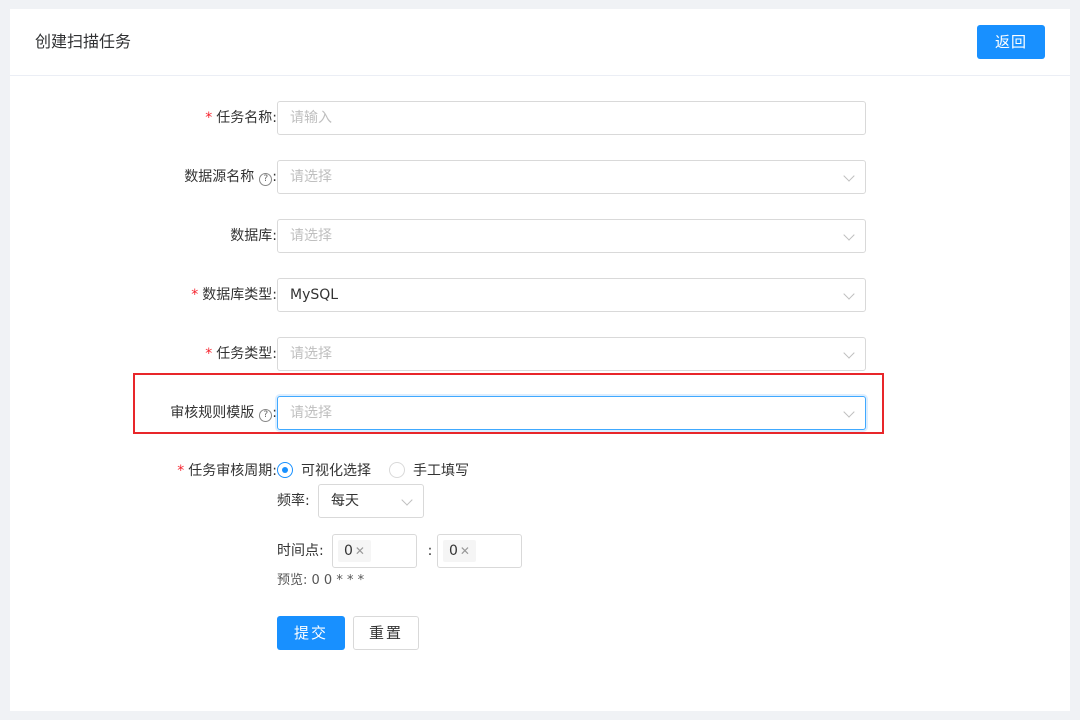 This screenshot has width=1080, height=720. I want to click on form-row-task-type: * 任务类型: 请选择, so click(530, 354).